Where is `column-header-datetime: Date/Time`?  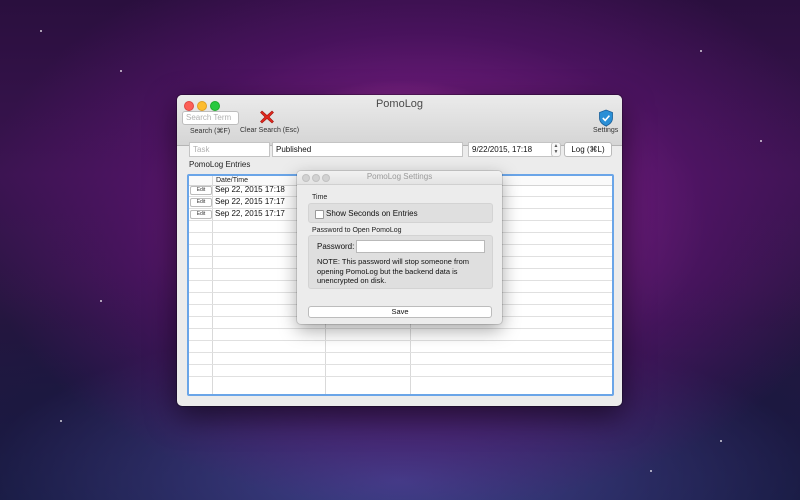
column-header-datetime: Date/Time is located at coordinates (232, 180).